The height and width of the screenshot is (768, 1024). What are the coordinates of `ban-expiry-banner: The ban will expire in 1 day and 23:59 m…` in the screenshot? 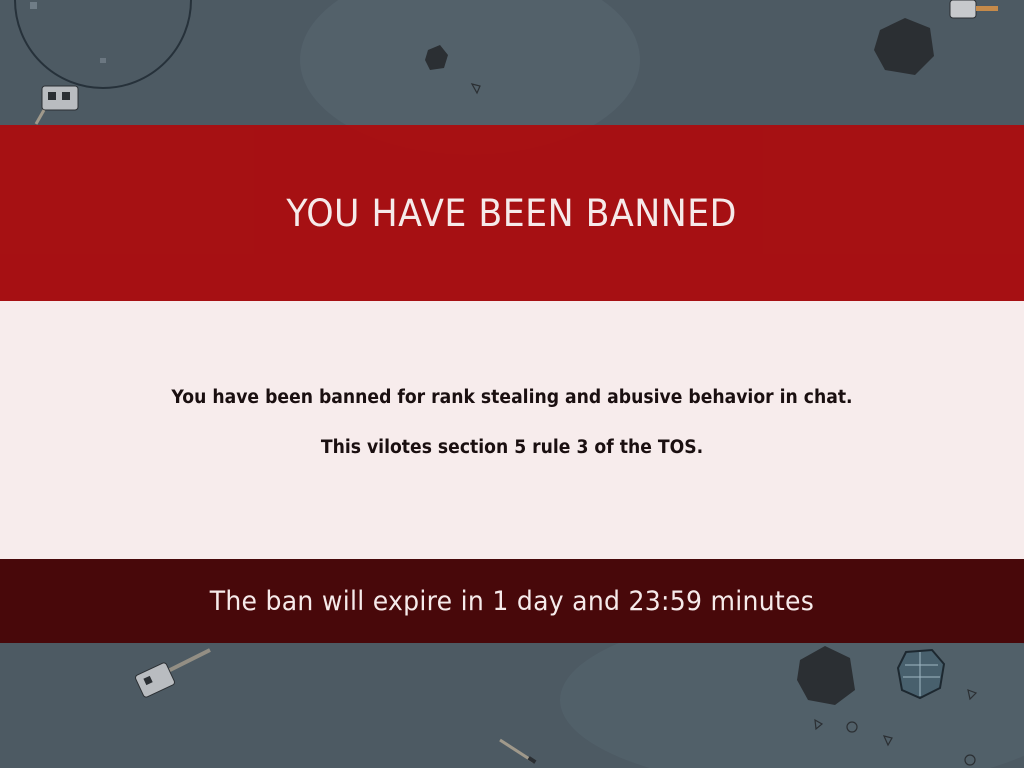 It's located at (512, 601).